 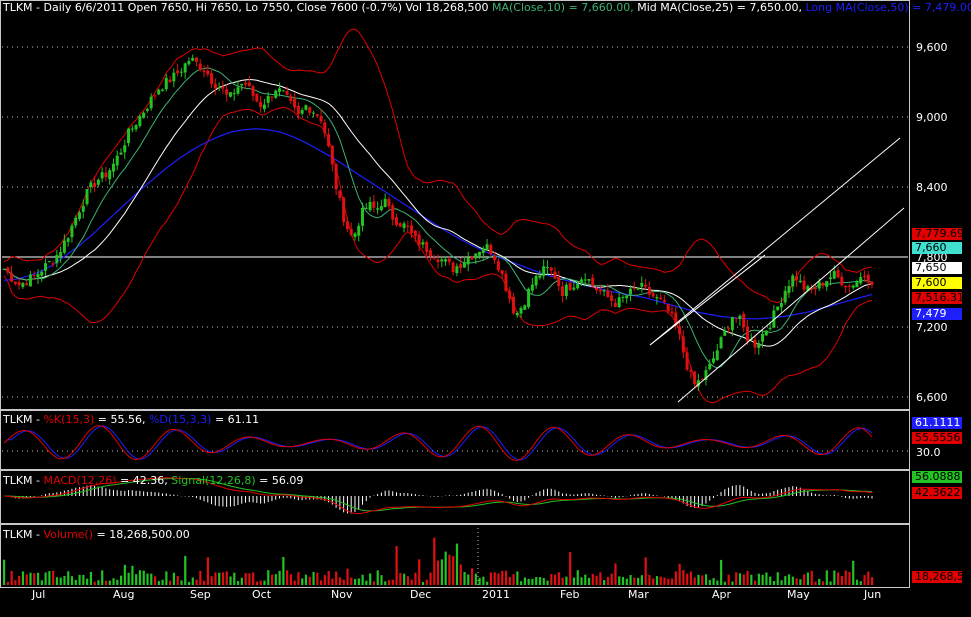 What do you see at coordinates (69, 419) in the screenshot?
I see `stoch-k-label: %K(15,3)` at bounding box center [69, 419].